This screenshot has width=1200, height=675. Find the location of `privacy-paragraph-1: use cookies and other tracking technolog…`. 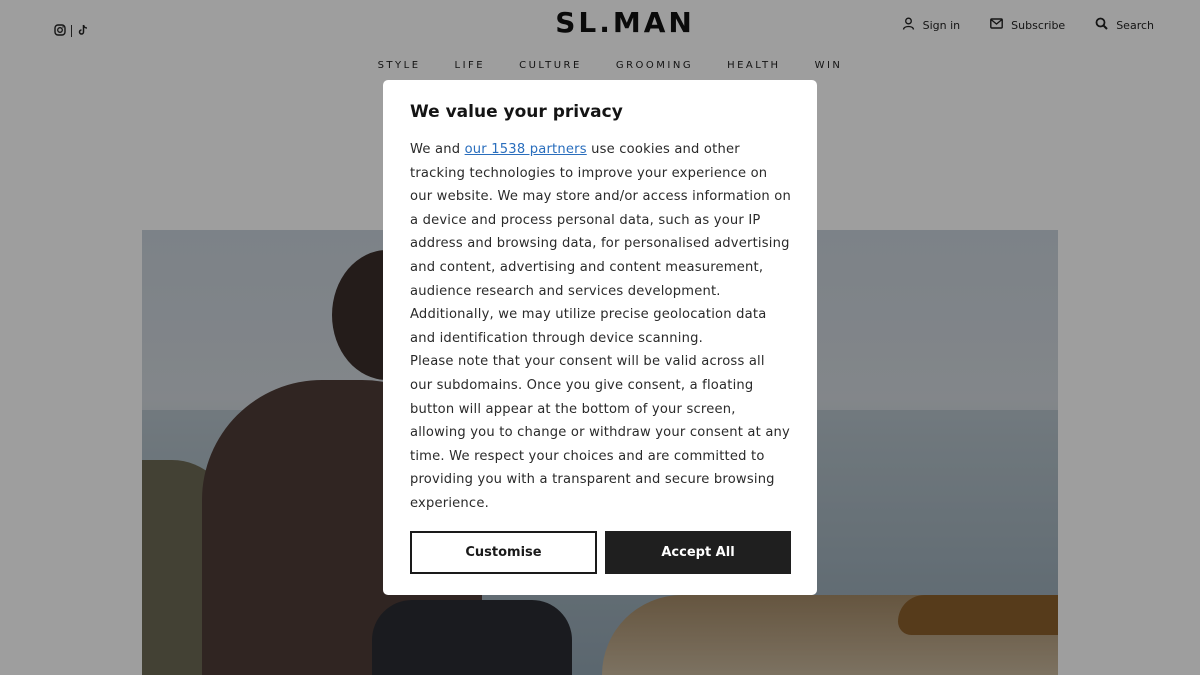

privacy-paragraph-1: use cookies and other tracking technolog… is located at coordinates (600, 244).